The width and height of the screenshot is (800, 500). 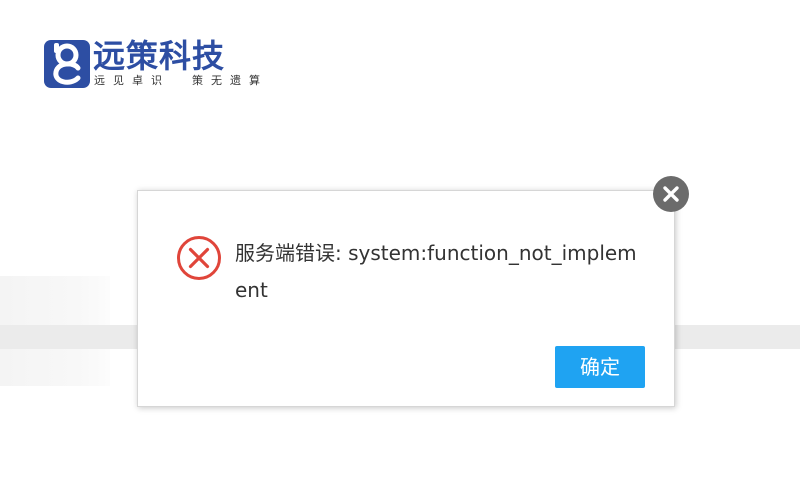 I want to click on slogan-char: 卓, so click(x=137, y=80).